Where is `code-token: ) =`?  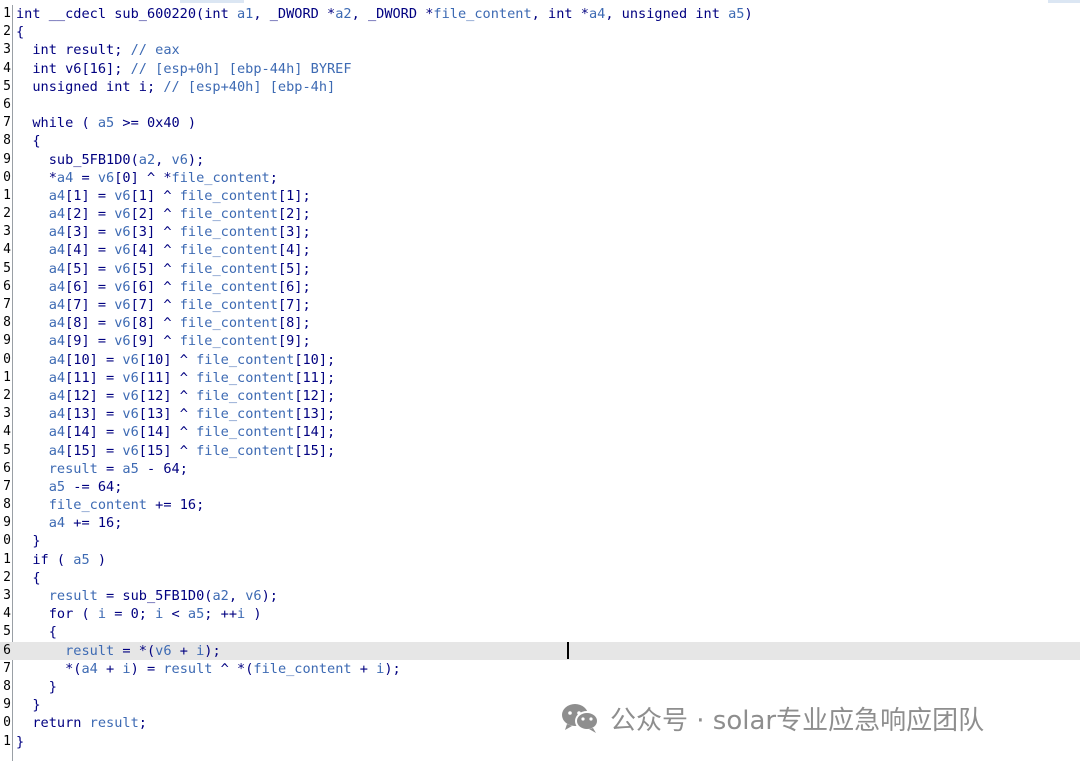 code-token: ) = is located at coordinates (147, 668).